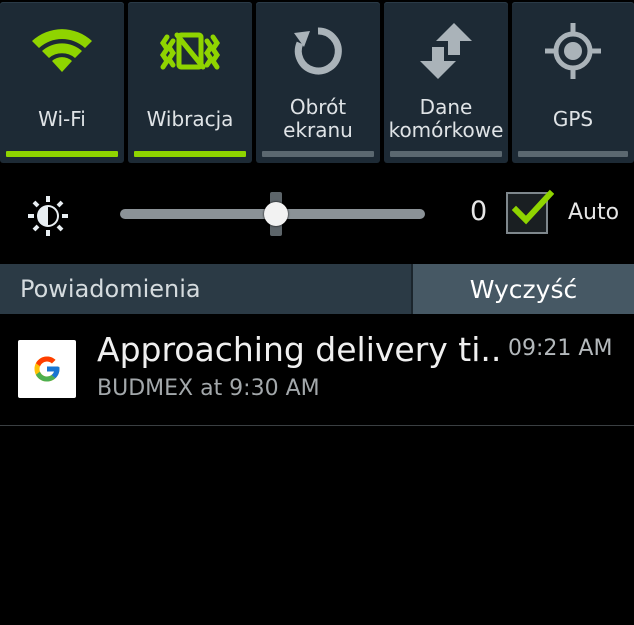 The height and width of the screenshot is (625, 634). I want to click on wifi-icon, so click(62, 51).